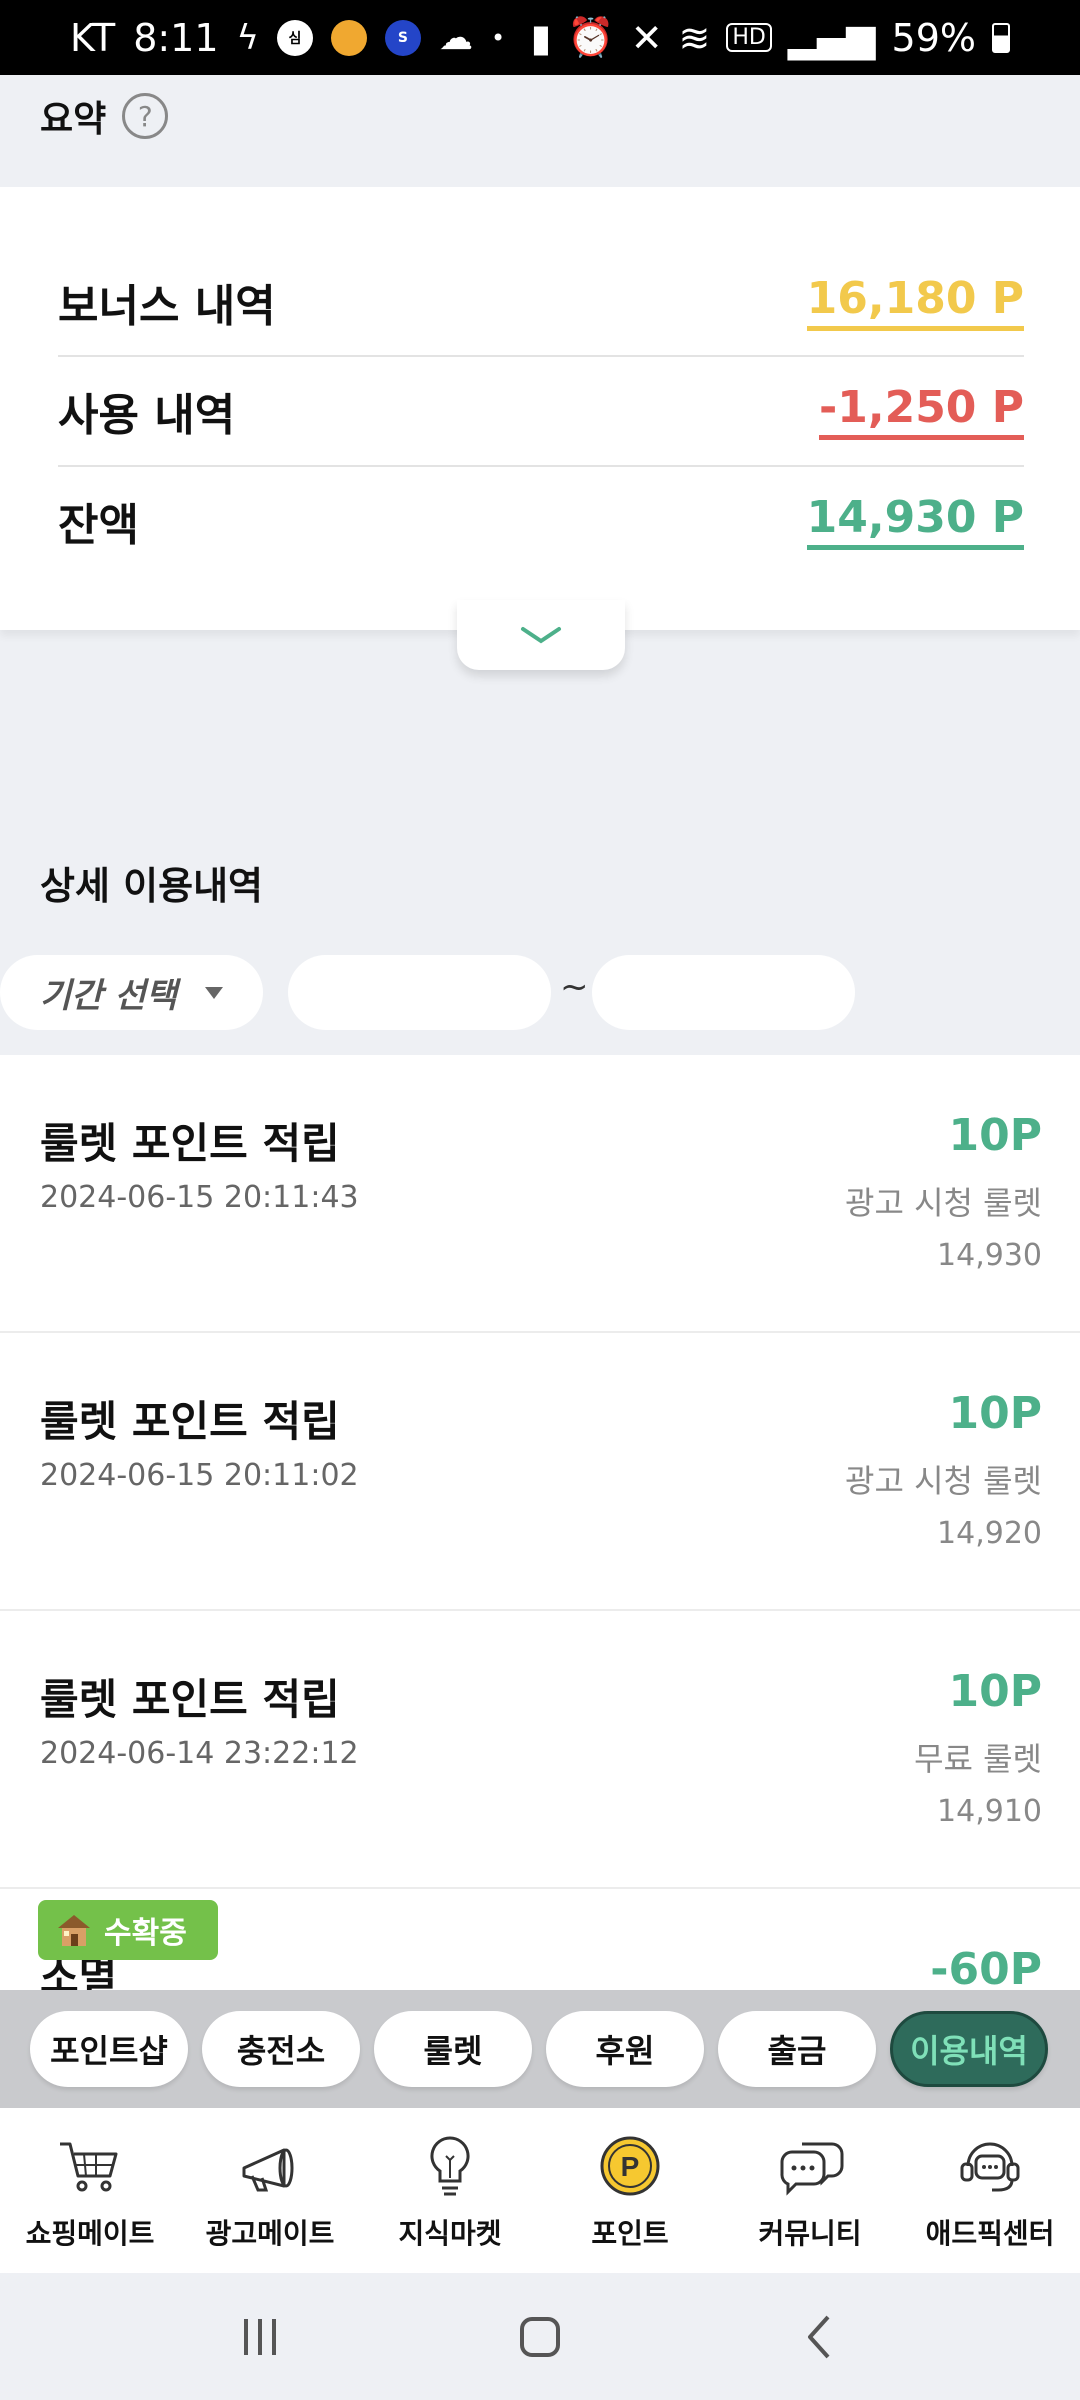 The width and height of the screenshot is (1080, 2400). I want to click on nav-community: 커뮤니티, so click(810, 2190).